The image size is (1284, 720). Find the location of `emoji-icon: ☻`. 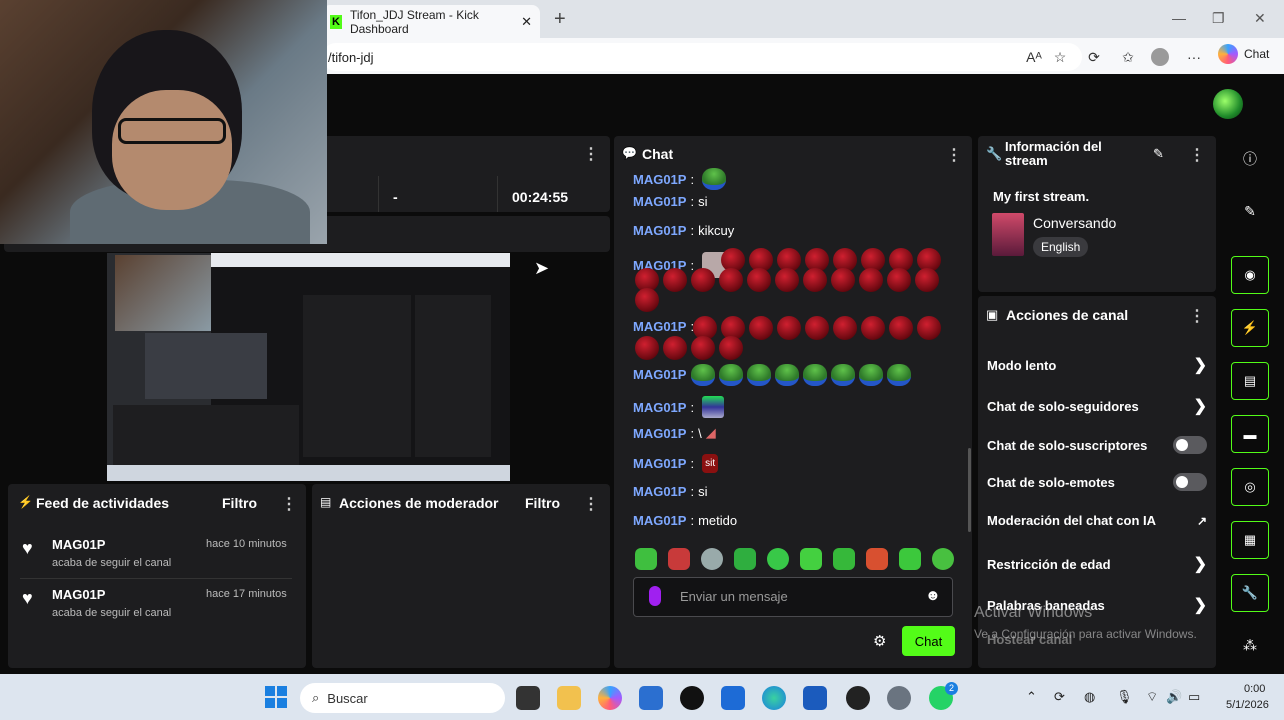

emoji-icon: ☻ is located at coordinates (933, 595).